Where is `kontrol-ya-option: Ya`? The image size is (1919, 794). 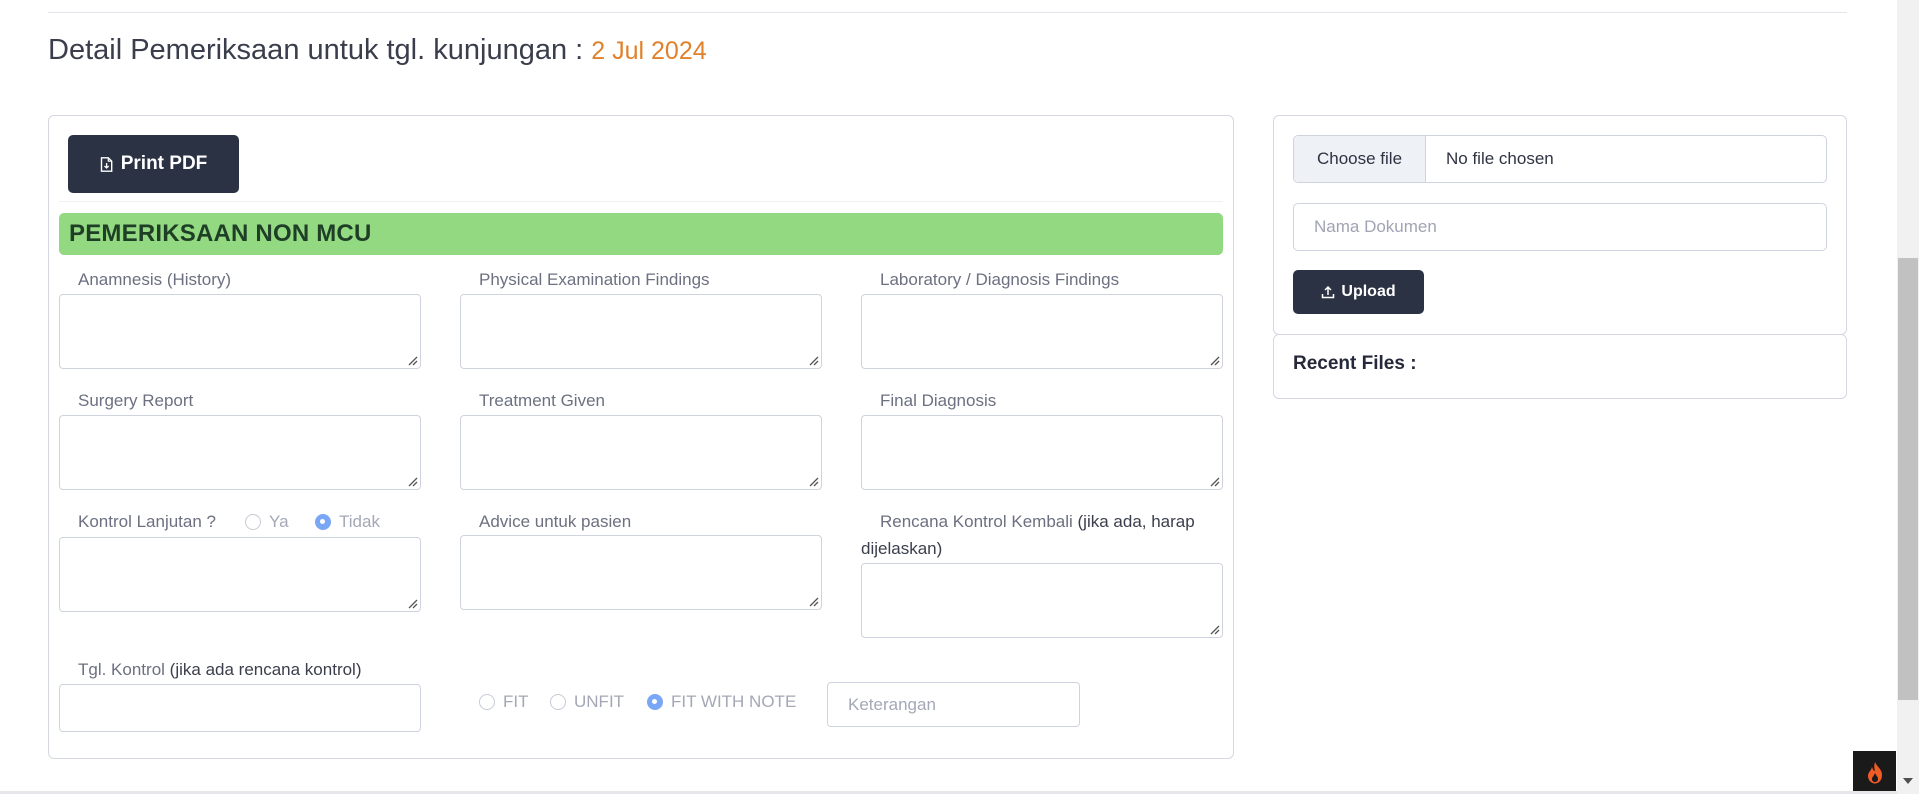
kontrol-ya-option: Ya is located at coordinates (267, 522).